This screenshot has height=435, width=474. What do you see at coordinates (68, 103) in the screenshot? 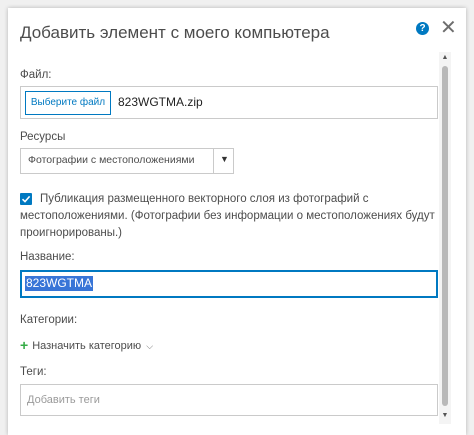
I see `choose-file-button: Выберите файл` at bounding box center [68, 103].